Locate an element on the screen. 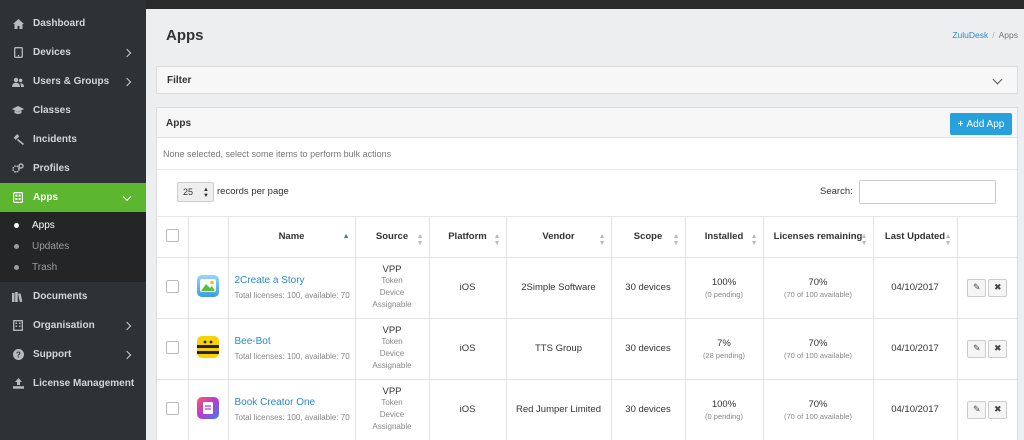 This screenshot has height=440, width=1024. sidebar-item-users-groups: Users & Groups is located at coordinates (73, 81).